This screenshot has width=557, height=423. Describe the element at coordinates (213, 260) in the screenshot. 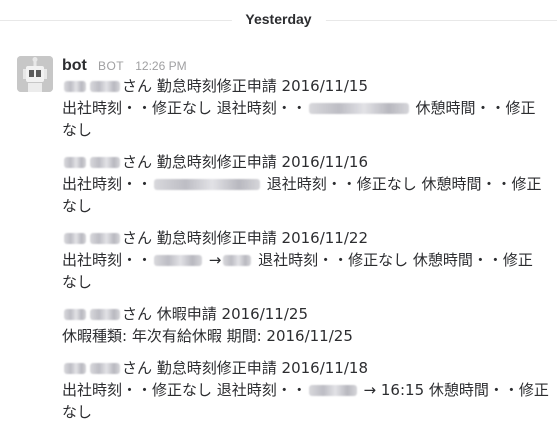

I see `message-body-text: →` at that location.